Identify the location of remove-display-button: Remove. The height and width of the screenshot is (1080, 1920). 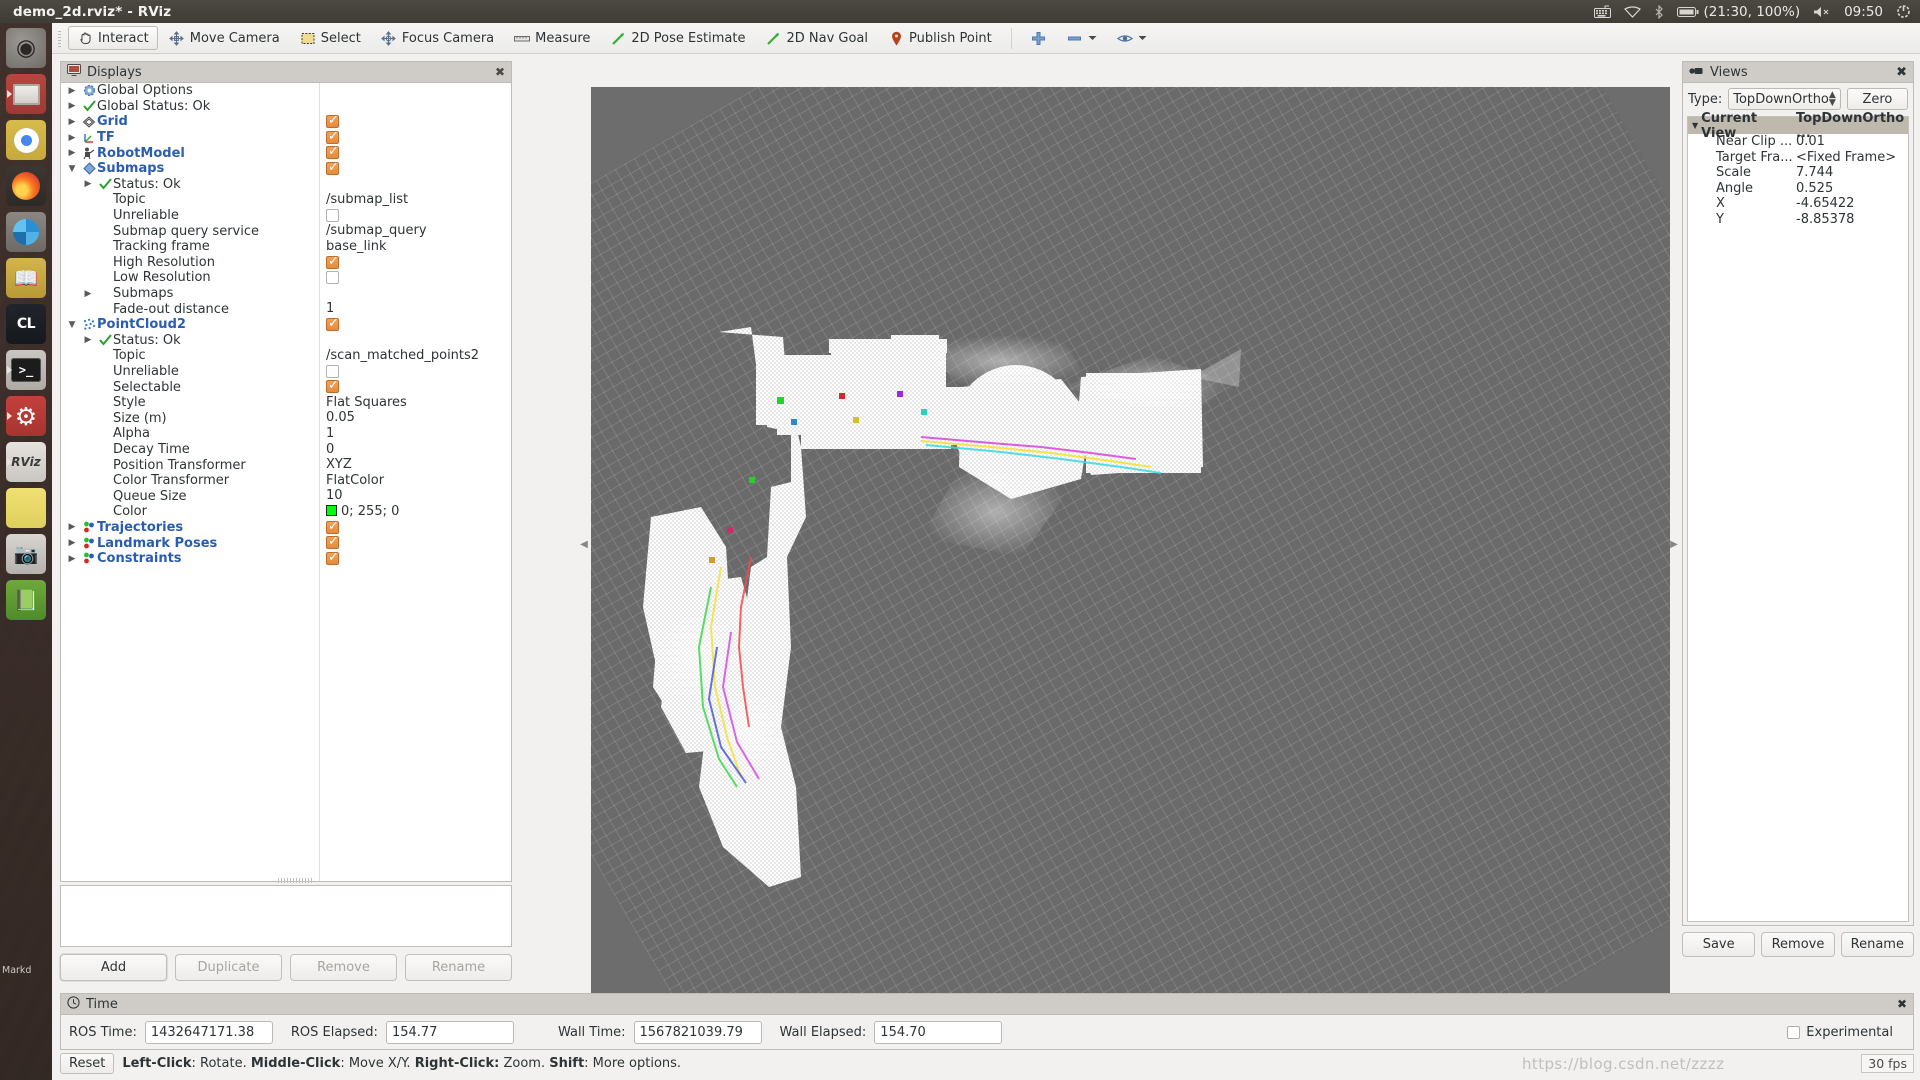
(343, 967).